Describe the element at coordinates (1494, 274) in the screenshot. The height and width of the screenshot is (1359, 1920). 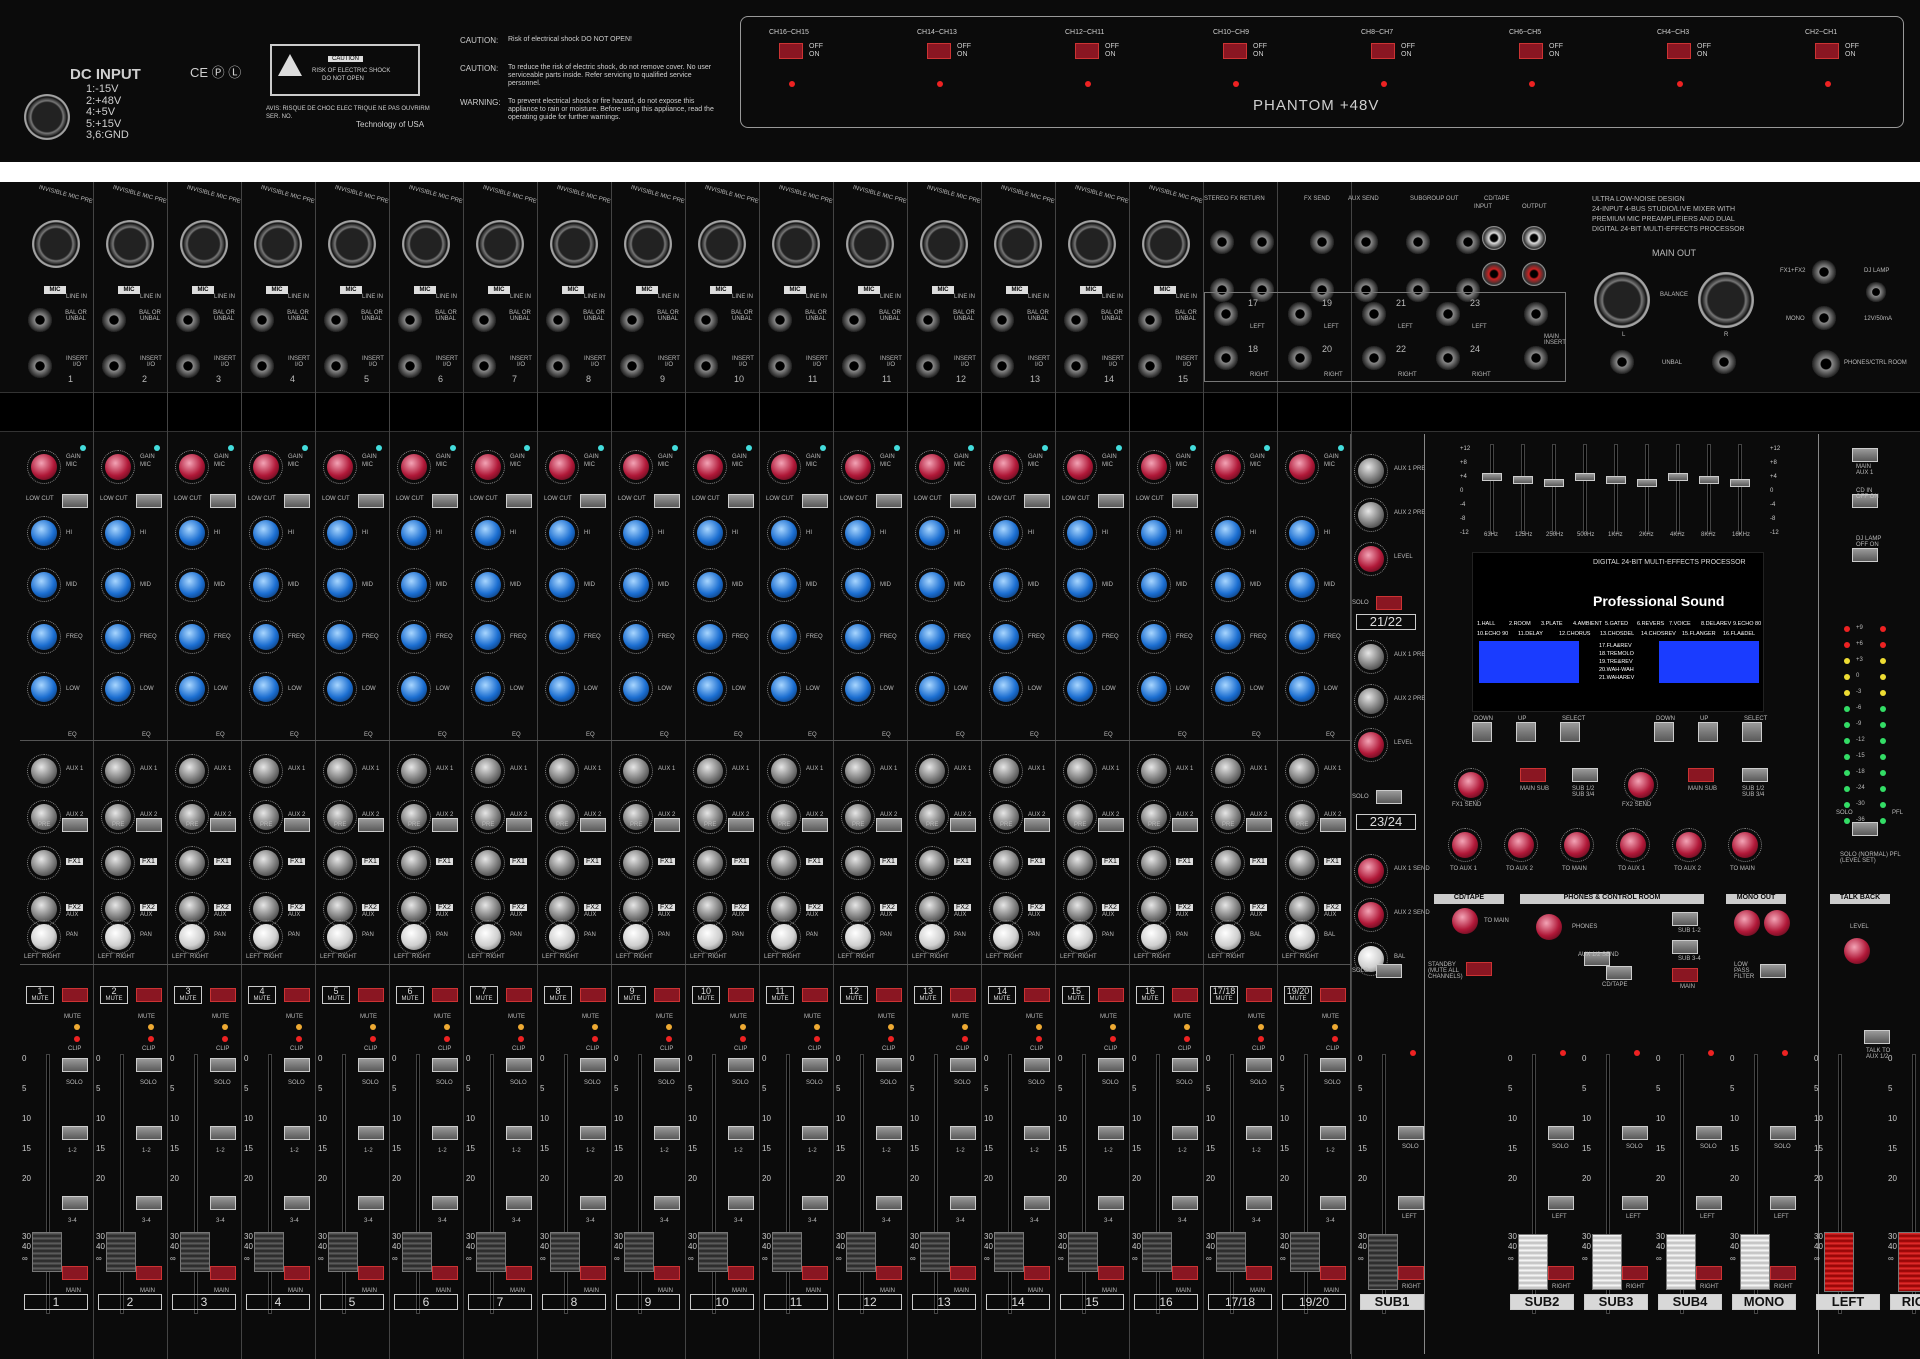
I see `rca-jack` at that location.